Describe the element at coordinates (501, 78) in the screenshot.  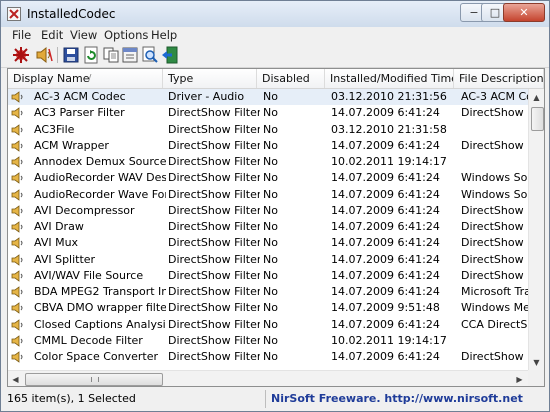
I see `column-header-label: File Description` at that location.